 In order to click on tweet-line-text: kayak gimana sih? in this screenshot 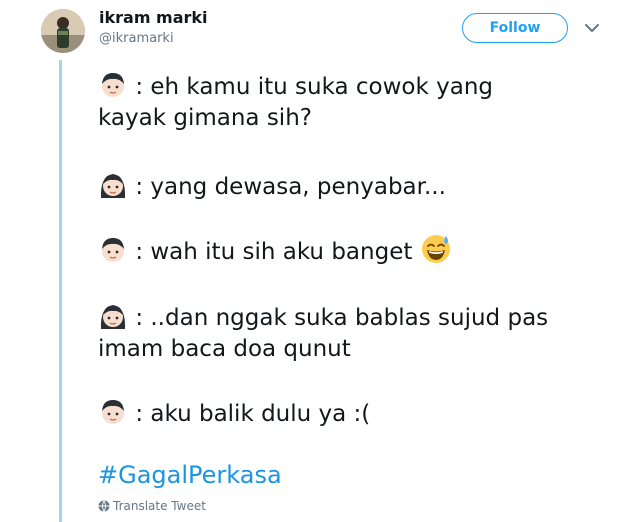, I will do `click(205, 118)`.